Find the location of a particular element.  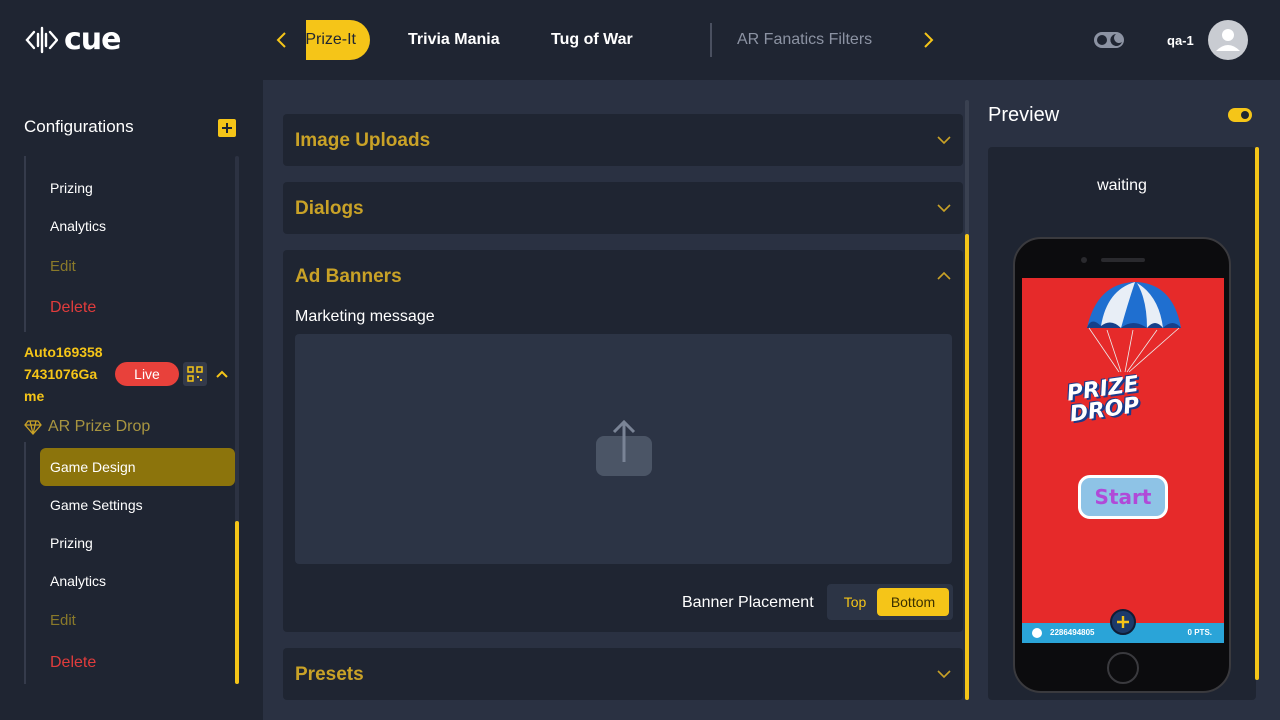

phone-mockup: PRIZE DROP Start 2286494805 0 PTS. is located at coordinates (1122, 465).